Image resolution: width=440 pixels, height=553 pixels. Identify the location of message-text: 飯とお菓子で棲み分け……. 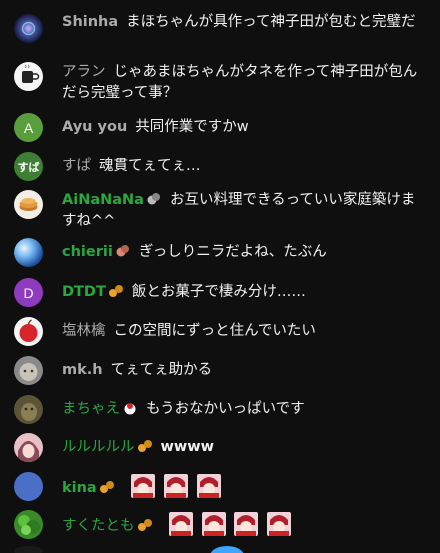
(218, 292).